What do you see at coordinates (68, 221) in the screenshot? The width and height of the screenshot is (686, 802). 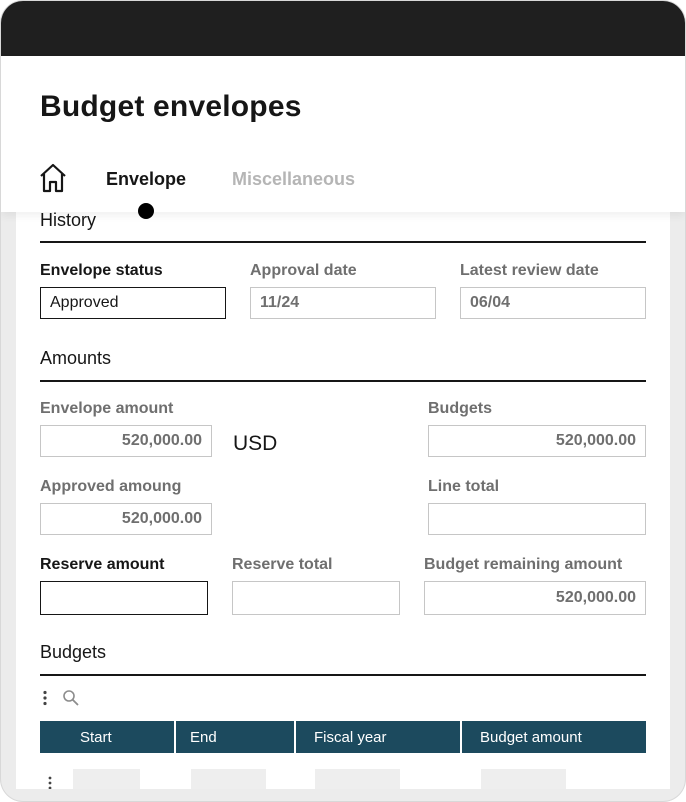 I see `history-section-title: History` at bounding box center [68, 221].